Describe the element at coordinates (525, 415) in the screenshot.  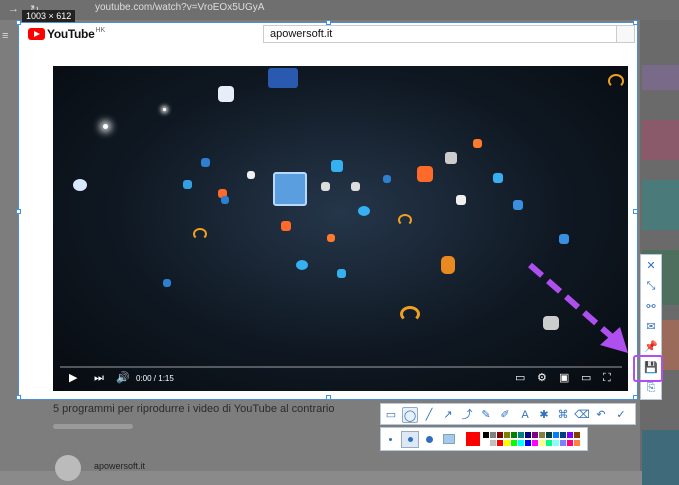
I see `text-tool-icon: A` at that location.